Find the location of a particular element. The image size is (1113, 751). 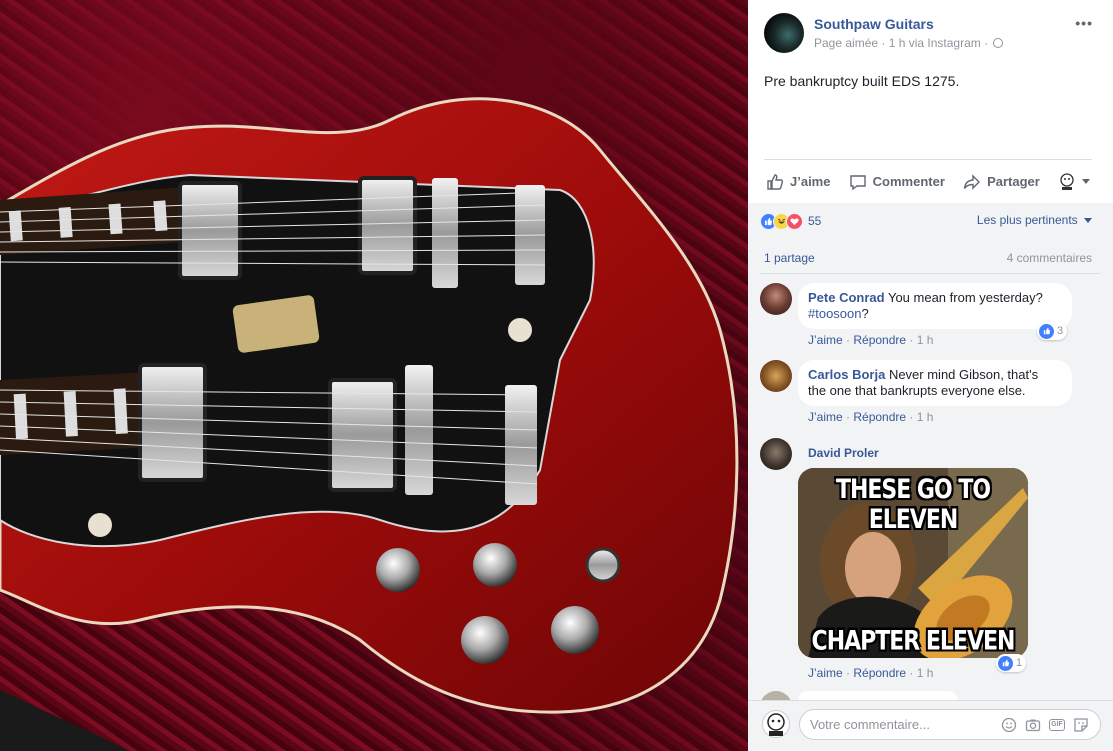

comment-author: Carlos Borja is located at coordinates (846, 374).